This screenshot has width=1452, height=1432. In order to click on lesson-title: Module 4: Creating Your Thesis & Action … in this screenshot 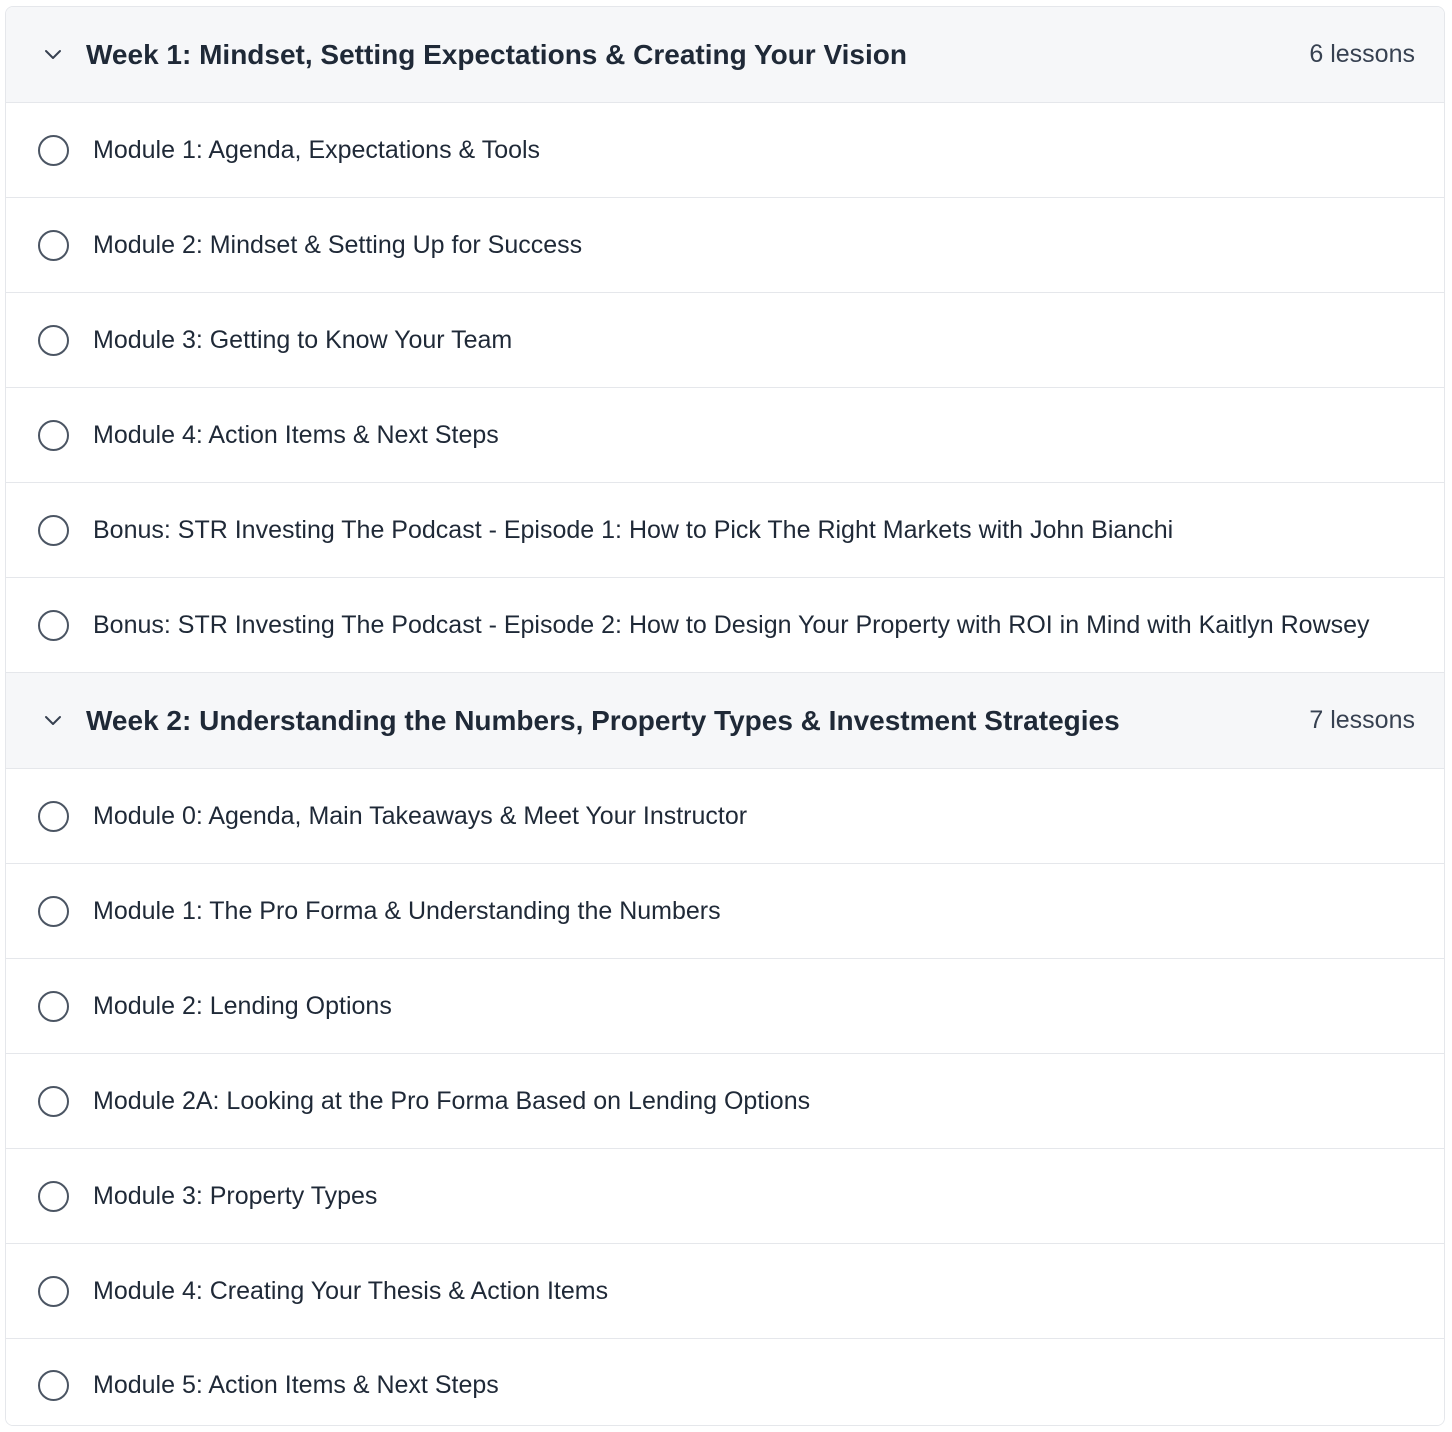, I will do `click(351, 1290)`.